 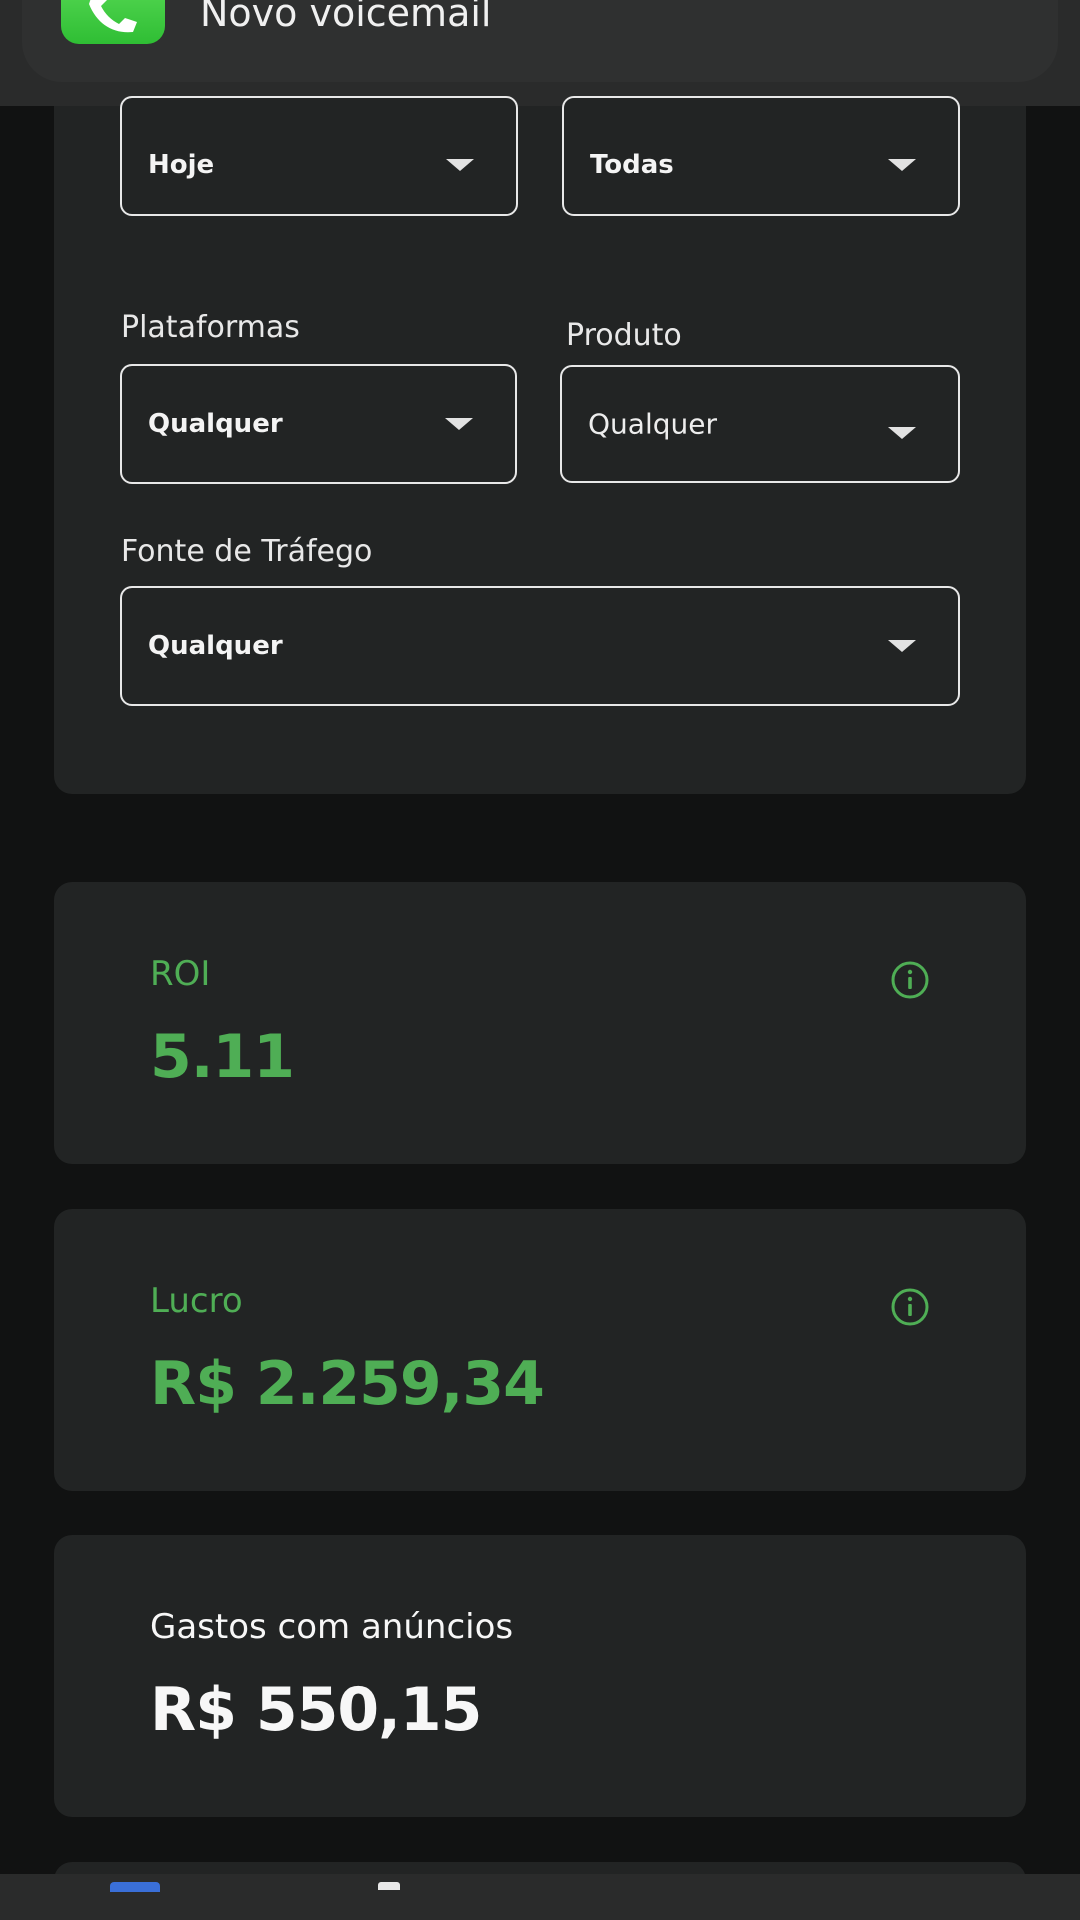 I want to click on status-select-value: Todas, so click(x=632, y=165).